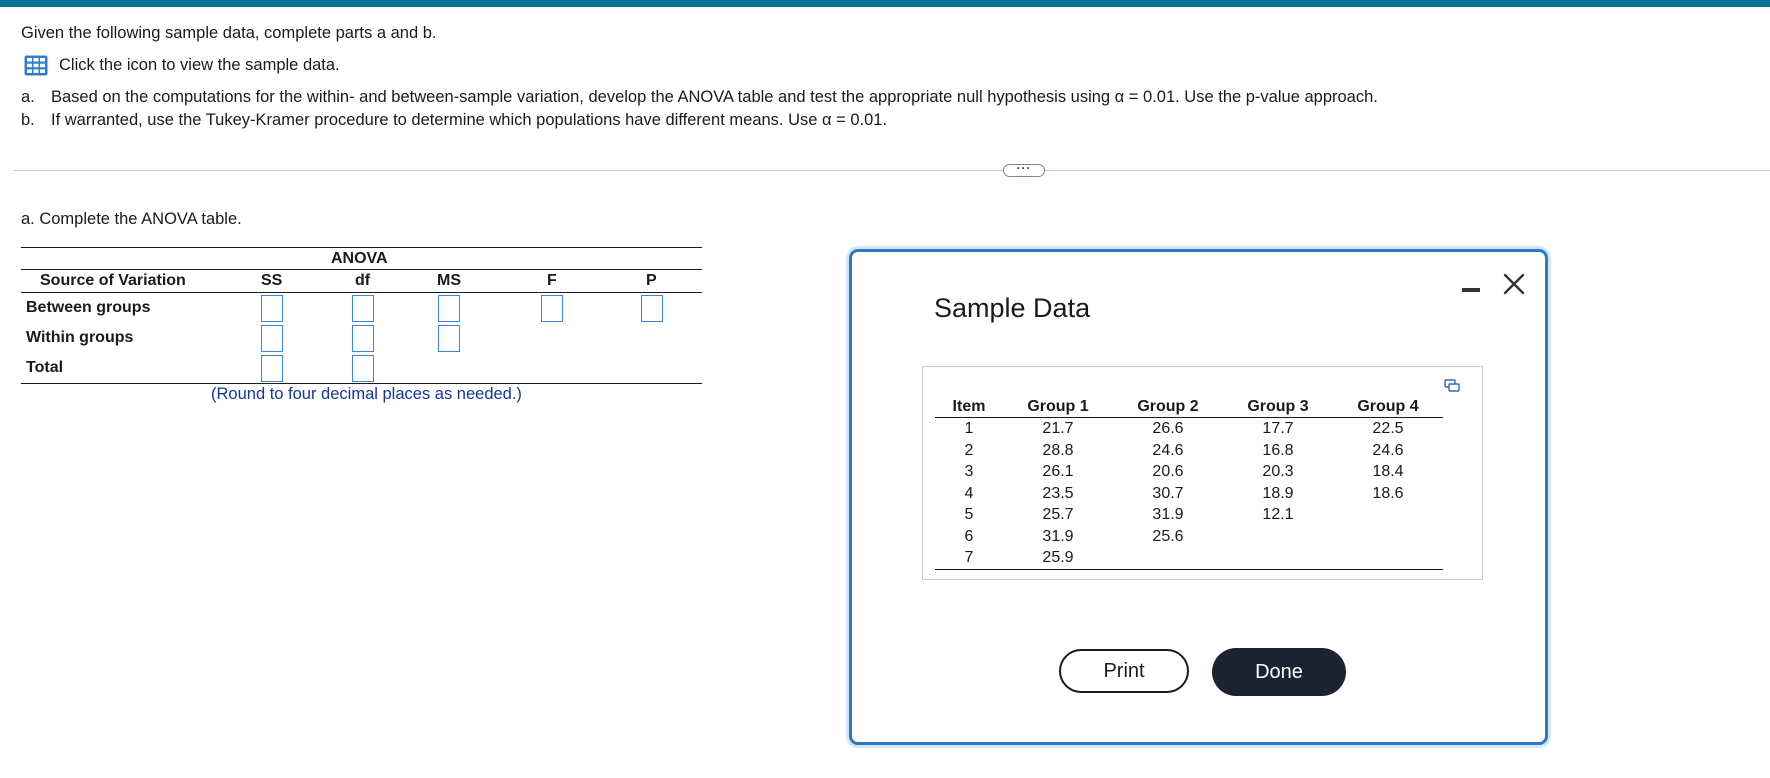  I want to click on table-cell: 26.1, so click(1058, 471).